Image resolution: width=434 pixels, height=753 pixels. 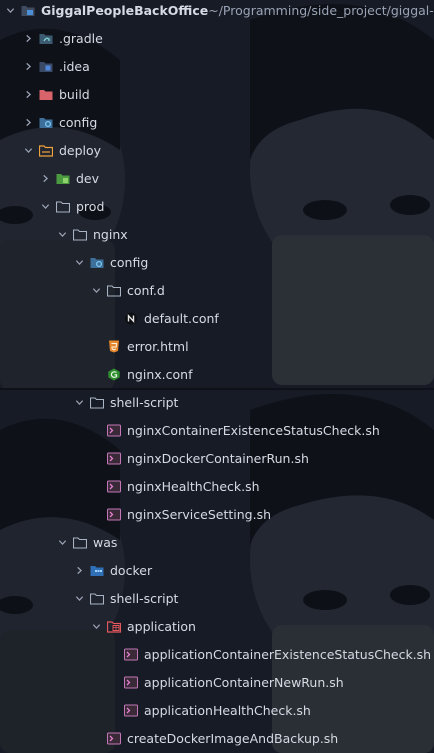 What do you see at coordinates (217, 346) in the screenshot?
I see `tree-row: error.html` at bounding box center [217, 346].